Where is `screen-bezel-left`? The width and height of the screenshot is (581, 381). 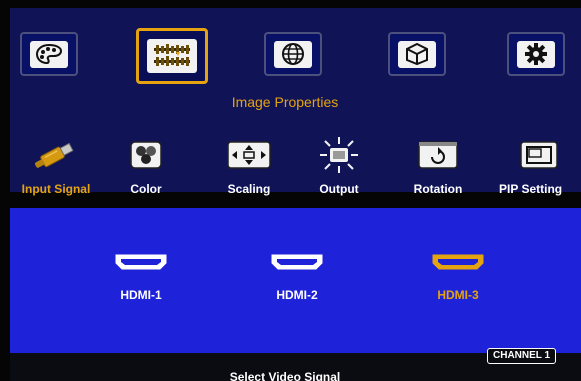 screen-bezel-left is located at coordinates (5, 190).